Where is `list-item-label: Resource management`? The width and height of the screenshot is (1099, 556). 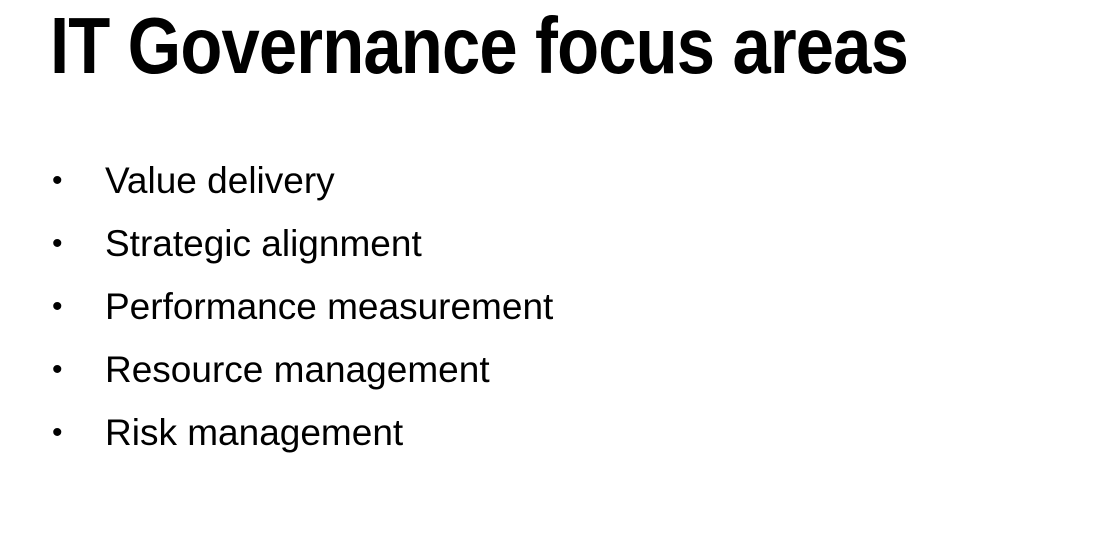 list-item-label: Resource management is located at coordinates (297, 369).